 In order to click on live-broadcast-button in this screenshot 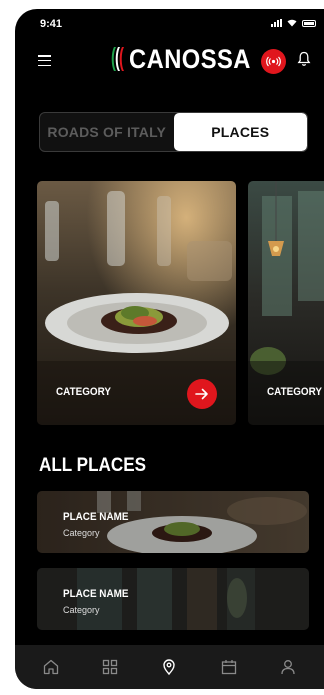, I will do `click(273, 61)`.